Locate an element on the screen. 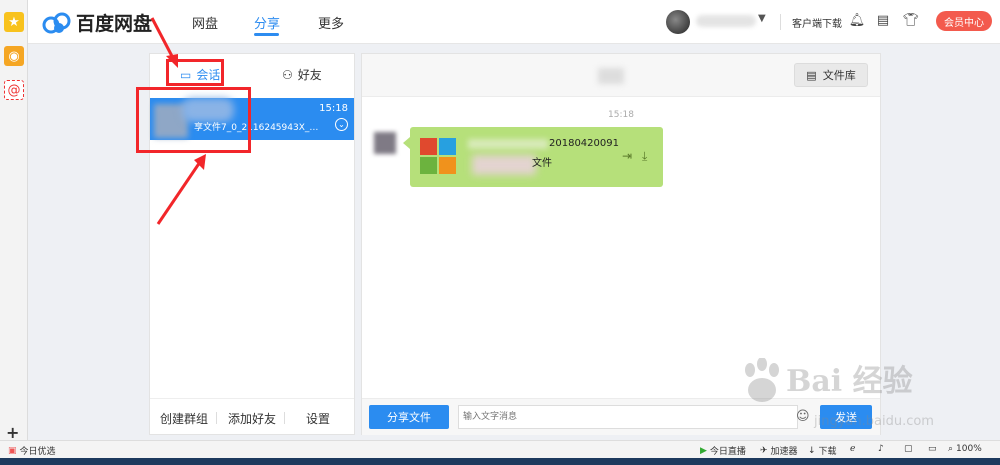 The width and height of the screenshot is (1000, 465). paw-logo-icon is located at coordinates (762, 380).